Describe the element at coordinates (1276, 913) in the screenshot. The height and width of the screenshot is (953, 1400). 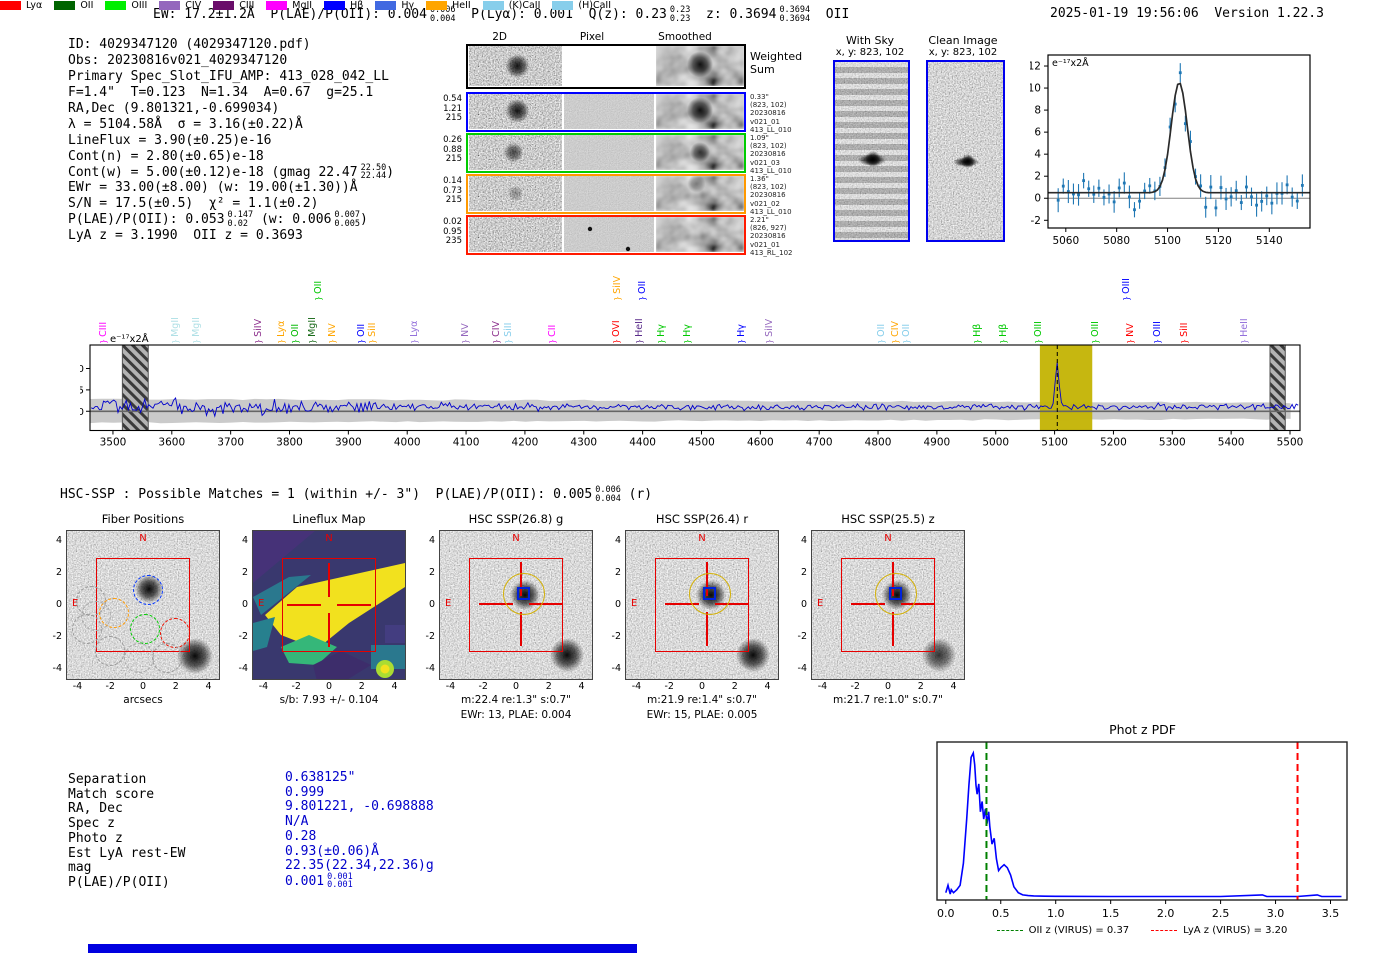
I see `svg-text: 3.0` at that location.